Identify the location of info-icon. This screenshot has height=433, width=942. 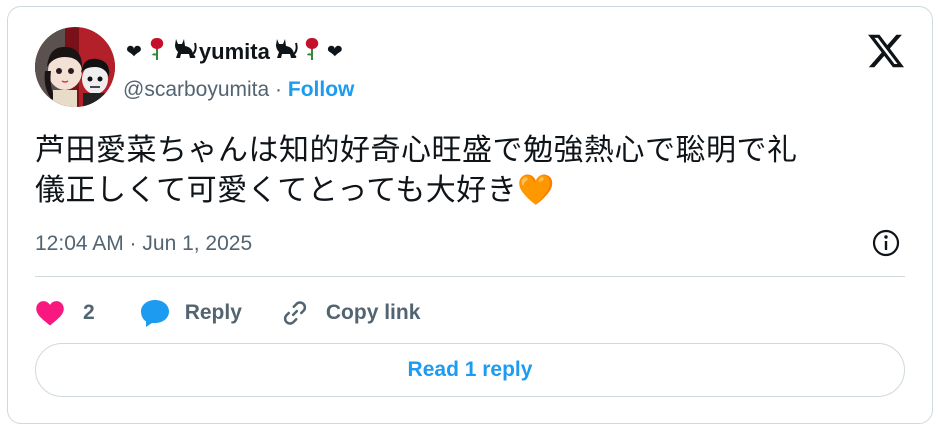
(886, 243).